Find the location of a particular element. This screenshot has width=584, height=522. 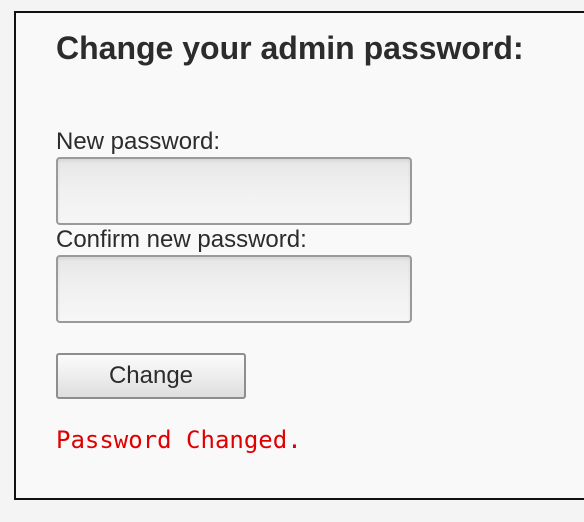

new-password-label: New password: is located at coordinates (138, 141).